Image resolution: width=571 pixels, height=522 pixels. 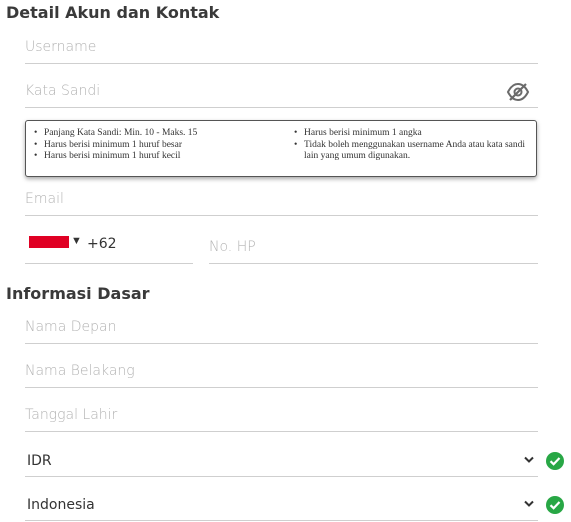 I want to click on country-value: Indonesia, so click(x=61, y=505).